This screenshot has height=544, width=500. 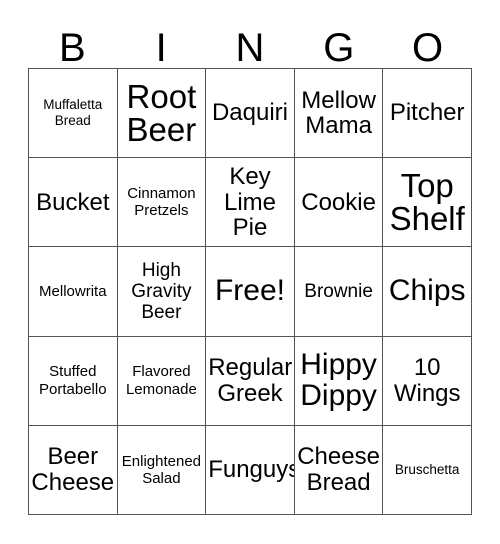 I want to click on bingo-cell-label: Cheese Bread, so click(x=338, y=469).